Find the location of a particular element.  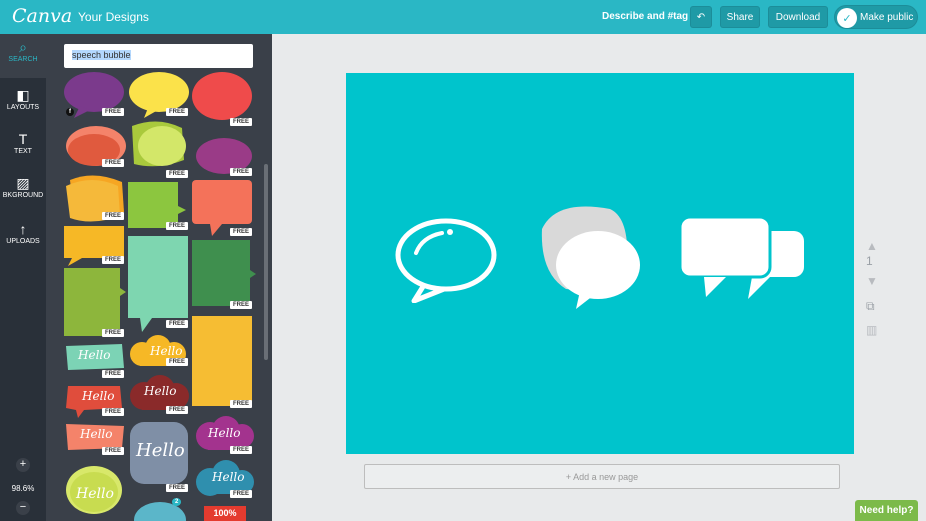

describe-and-tag-link: Describe and #tag is located at coordinates (645, 16).